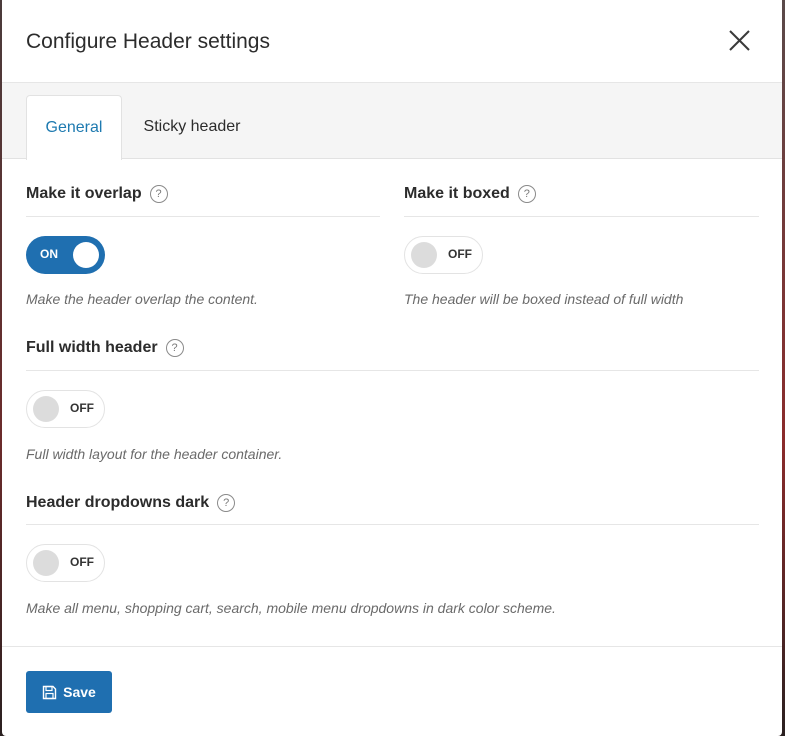 The width and height of the screenshot is (785, 736). Describe the element at coordinates (79, 692) in the screenshot. I see `save-button-label: Save` at that location.